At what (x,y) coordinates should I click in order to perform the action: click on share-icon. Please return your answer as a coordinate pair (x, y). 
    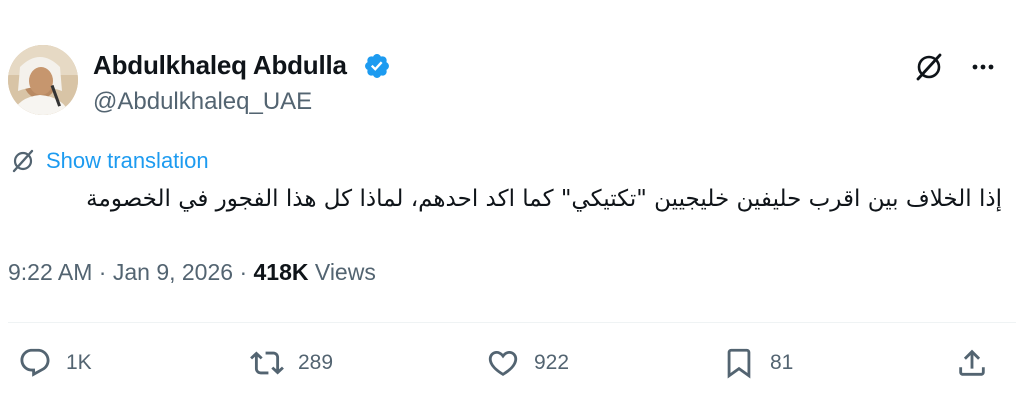
    Looking at the image, I should click on (972, 362).